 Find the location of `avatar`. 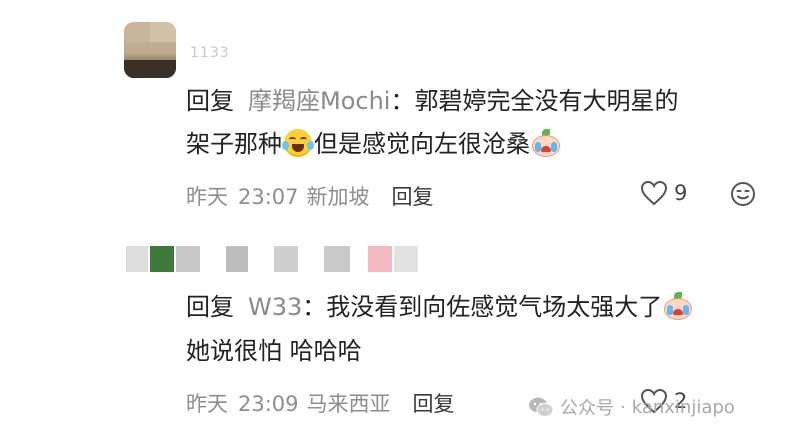

avatar is located at coordinates (150, 50).